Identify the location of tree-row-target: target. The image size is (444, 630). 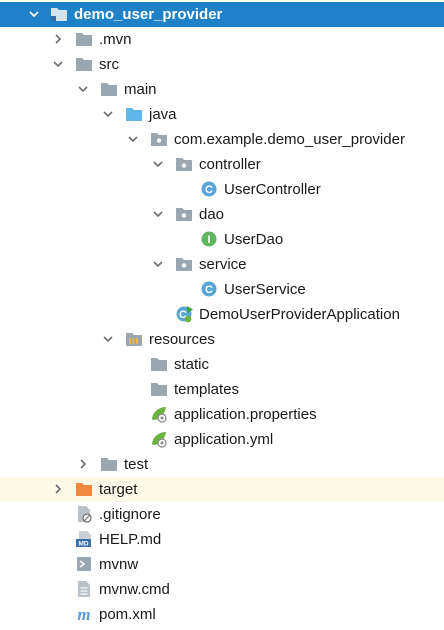
(222, 489).